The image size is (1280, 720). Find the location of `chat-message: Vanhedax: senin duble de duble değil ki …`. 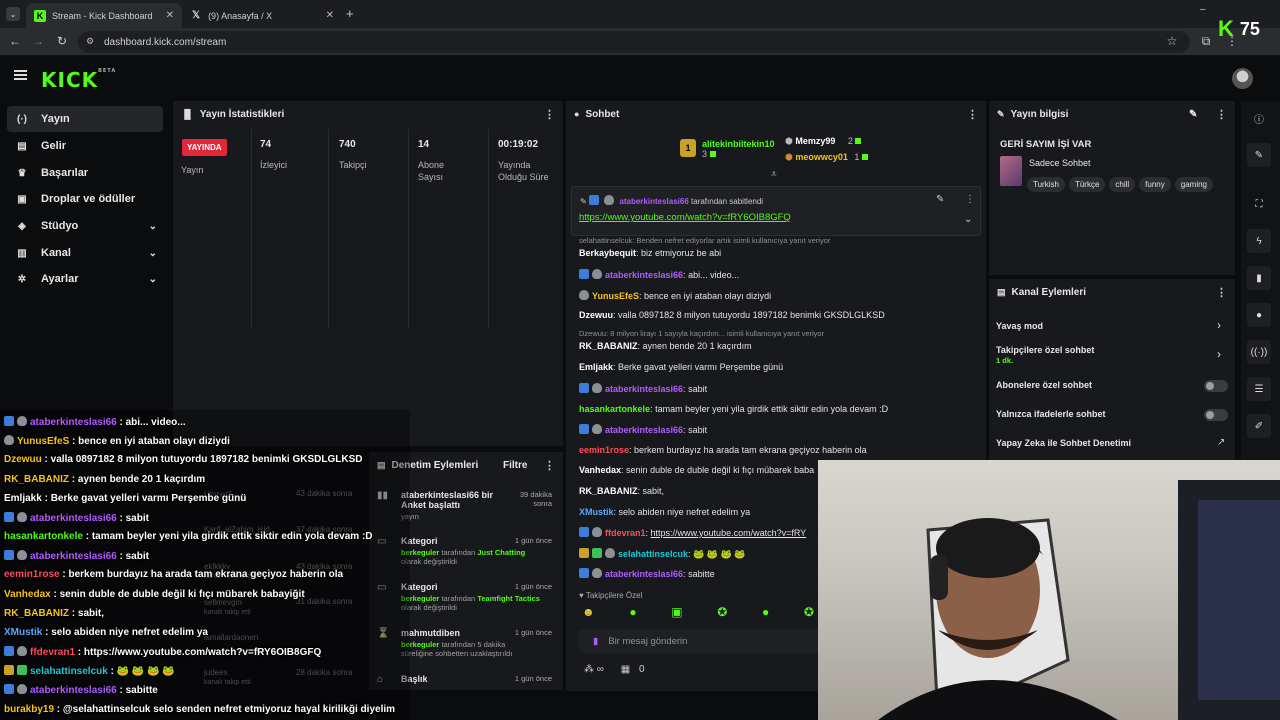

chat-message: Vanhedax: senin duble de duble değil ki … is located at coordinates (696, 470).